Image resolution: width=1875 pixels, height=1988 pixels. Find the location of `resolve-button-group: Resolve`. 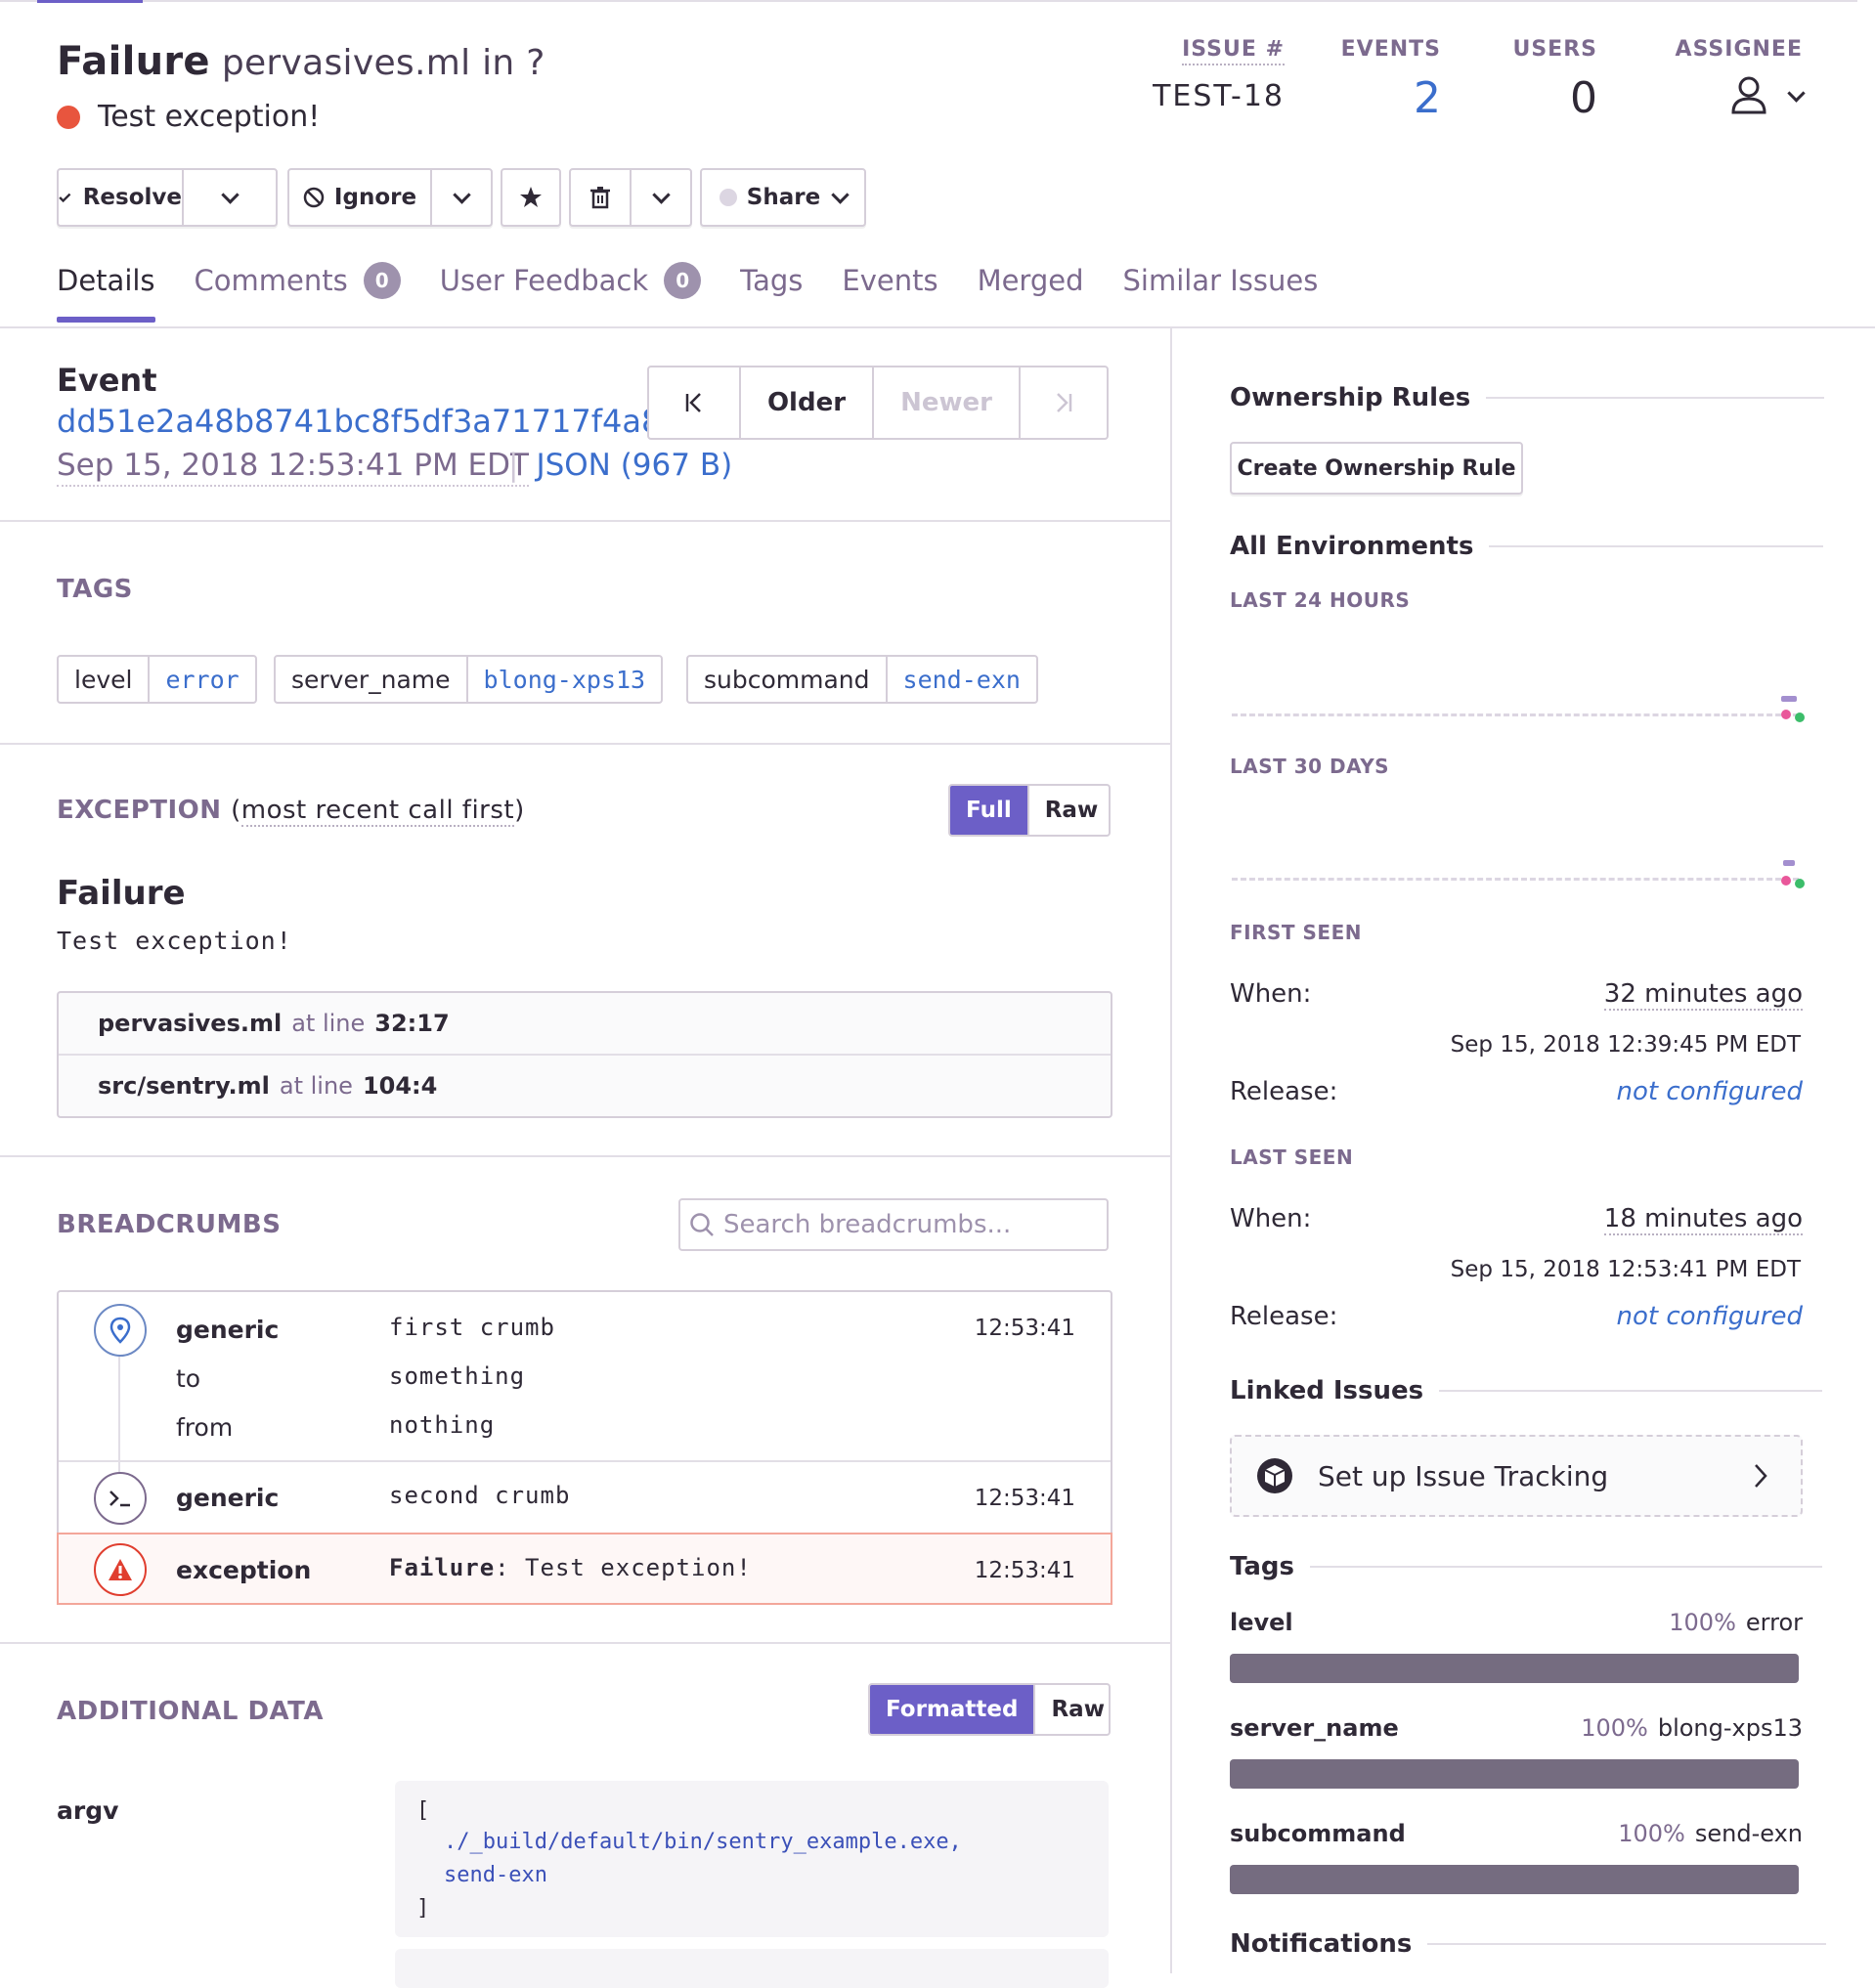

resolve-button-group: Resolve is located at coordinates (167, 198).